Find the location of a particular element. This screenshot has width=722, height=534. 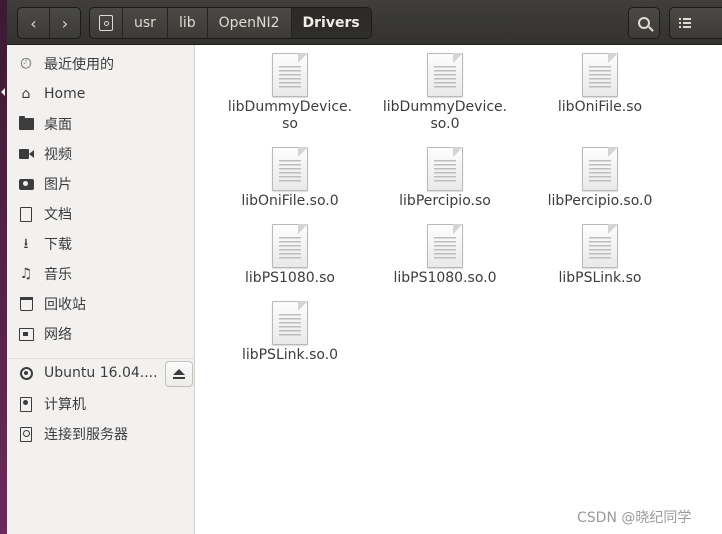

file-item: libOniFile.so is located at coordinates (600, 84).